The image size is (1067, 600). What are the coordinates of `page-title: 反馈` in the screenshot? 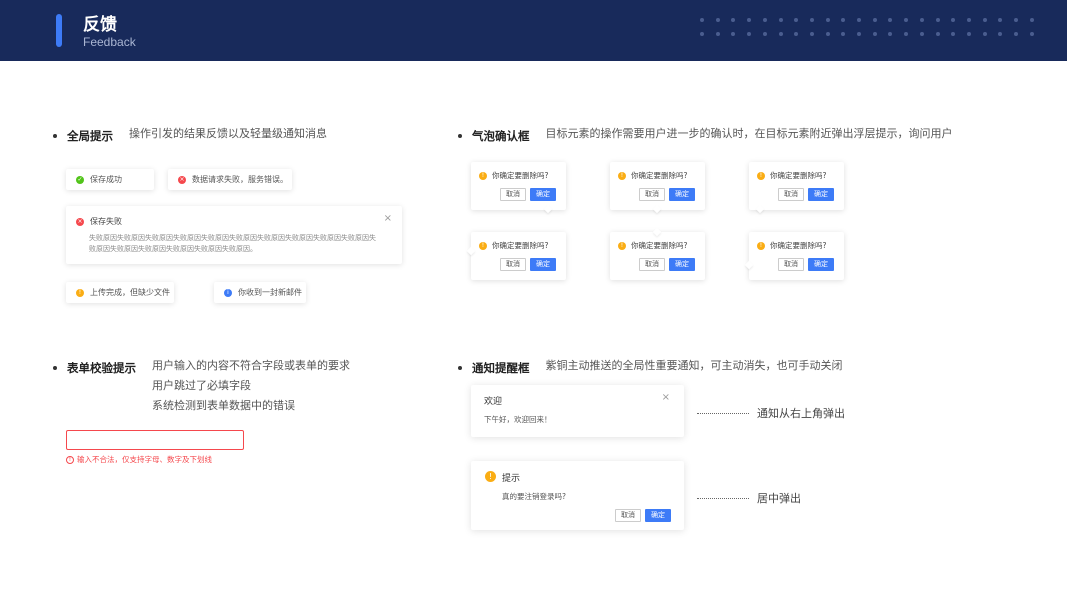 It's located at (100, 25).